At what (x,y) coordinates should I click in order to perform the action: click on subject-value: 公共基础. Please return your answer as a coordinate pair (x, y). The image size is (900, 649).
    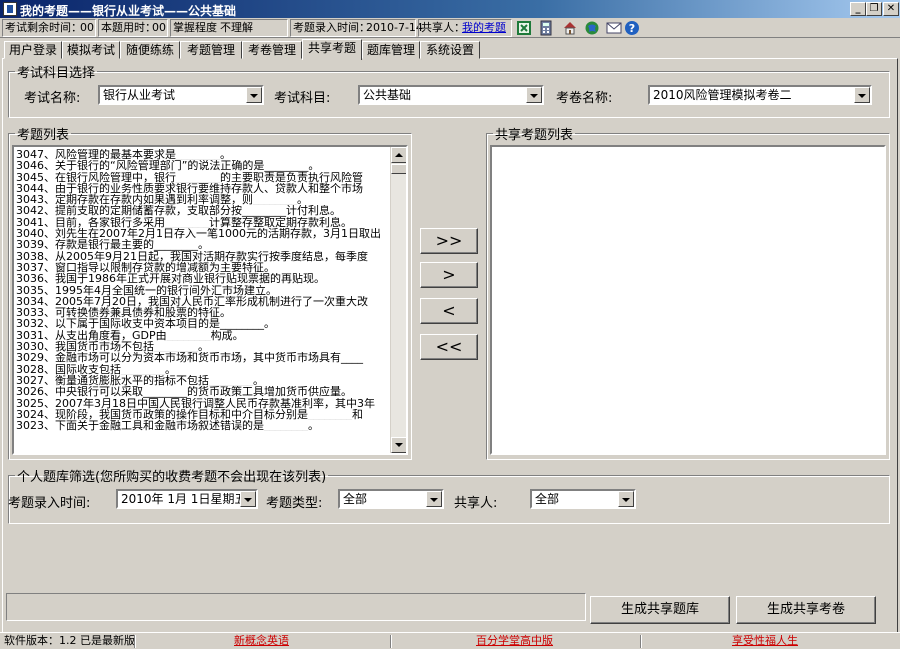
    Looking at the image, I should click on (387, 95).